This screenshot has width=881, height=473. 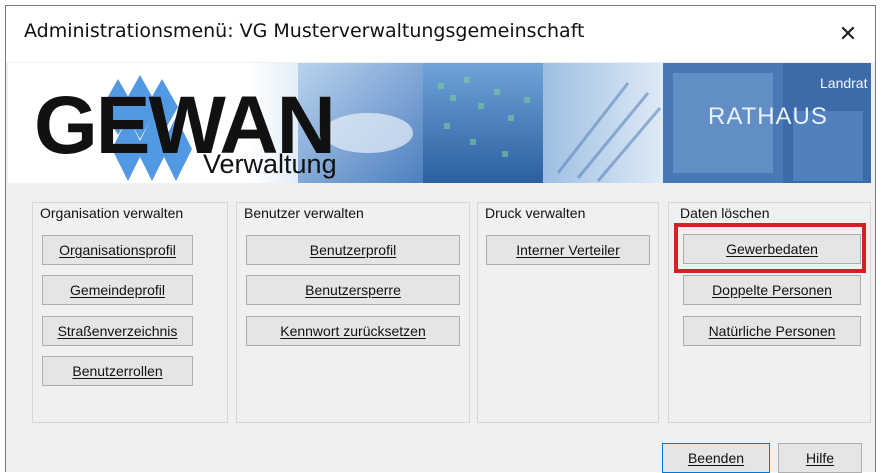 I want to click on benutzerprofil-button: Benutzerprofil, so click(x=353, y=250).